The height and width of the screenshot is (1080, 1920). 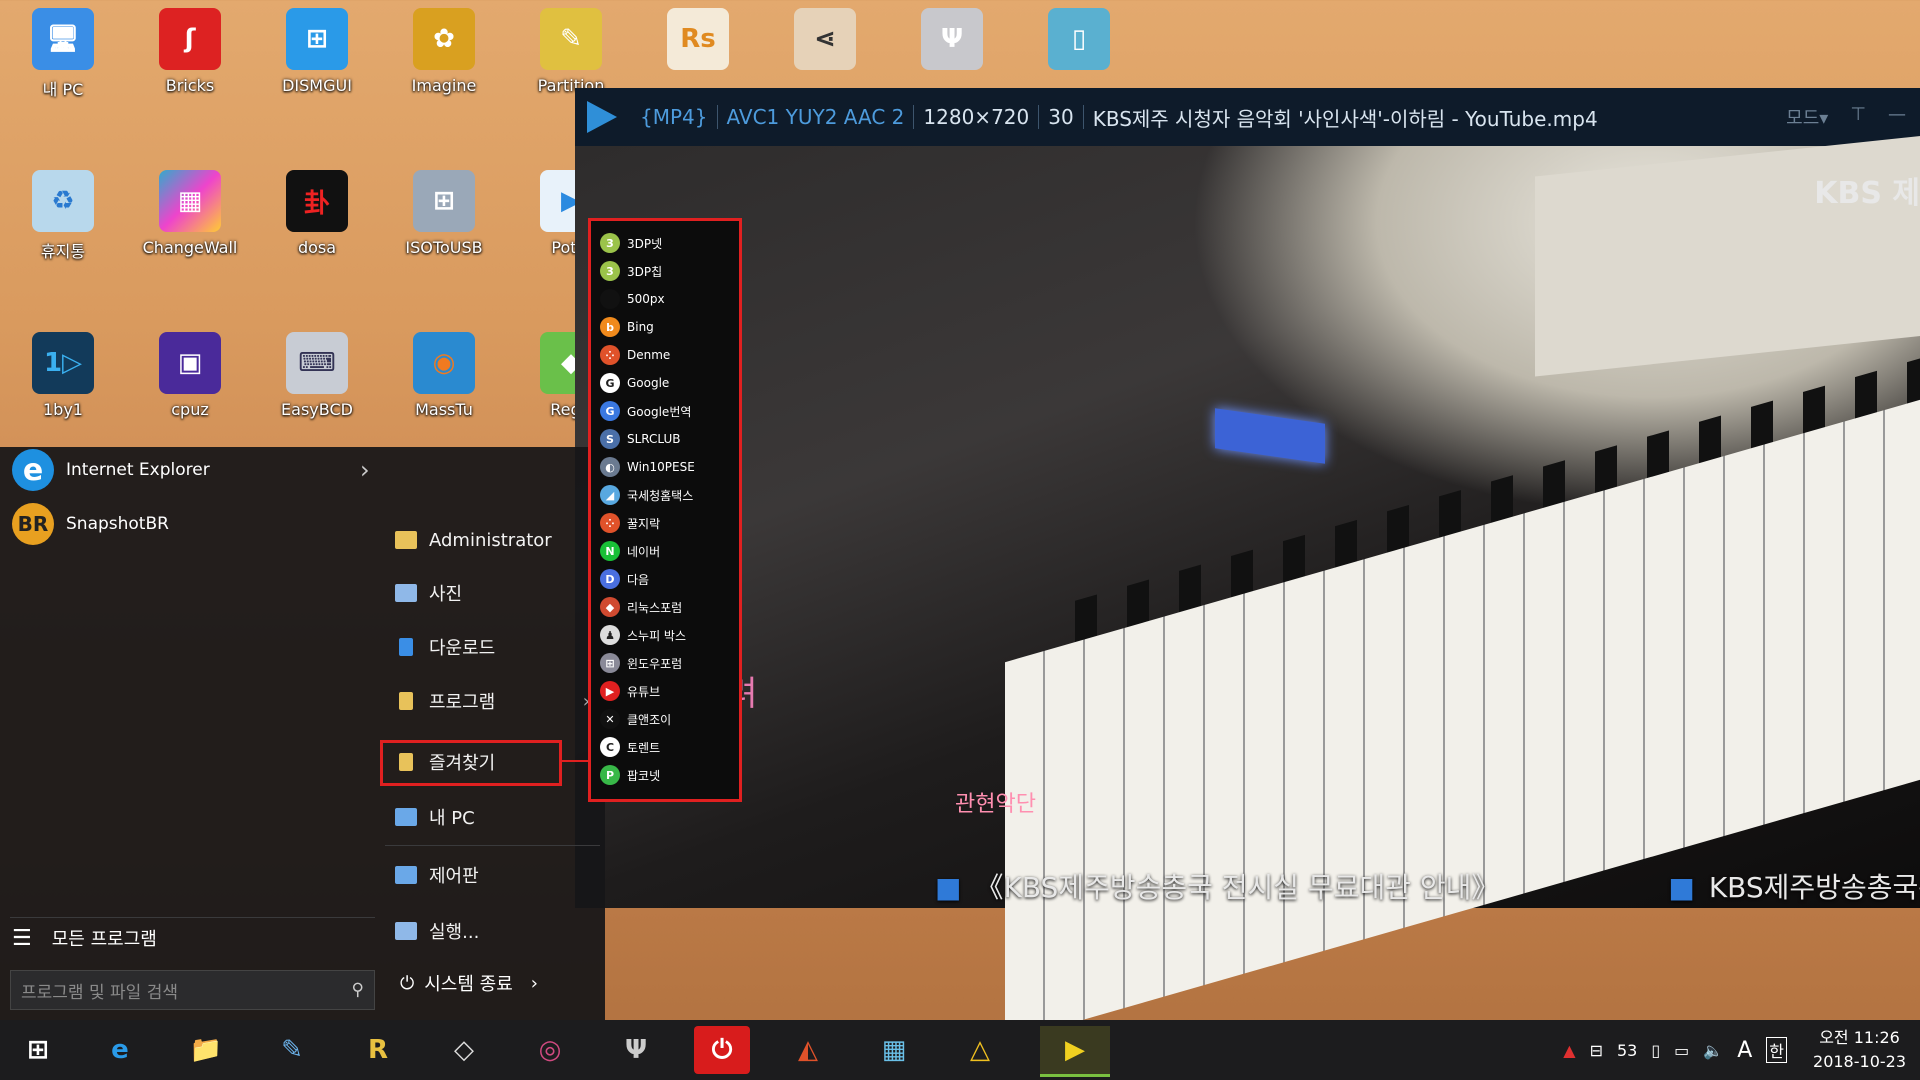 What do you see at coordinates (980, 1050) in the screenshot?
I see `taskbar-triangle-app: △` at bounding box center [980, 1050].